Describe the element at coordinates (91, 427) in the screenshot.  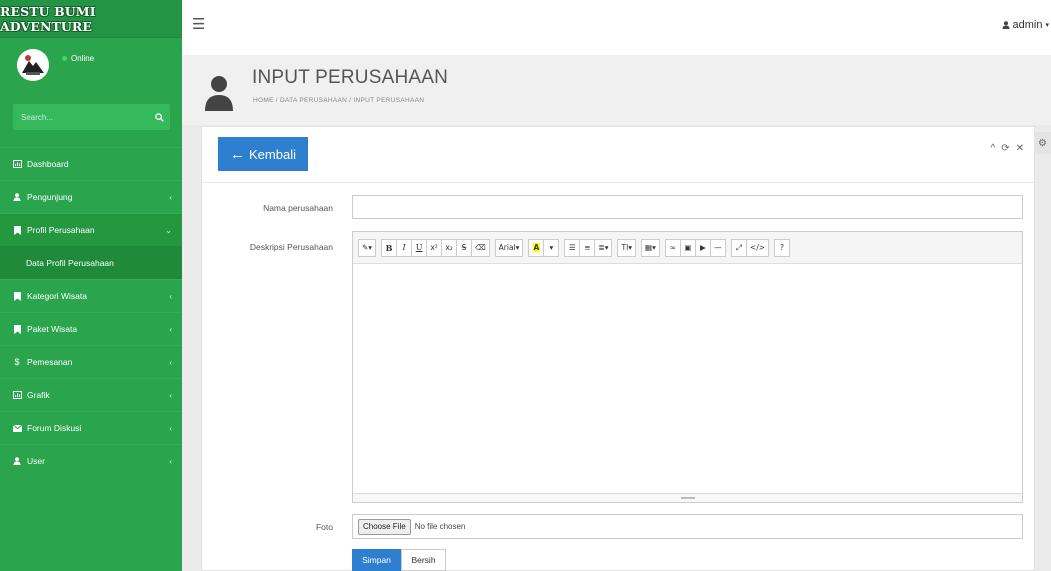
I see `sidebar-item-forum-diskusi: Forum Diskusi ‹` at that location.